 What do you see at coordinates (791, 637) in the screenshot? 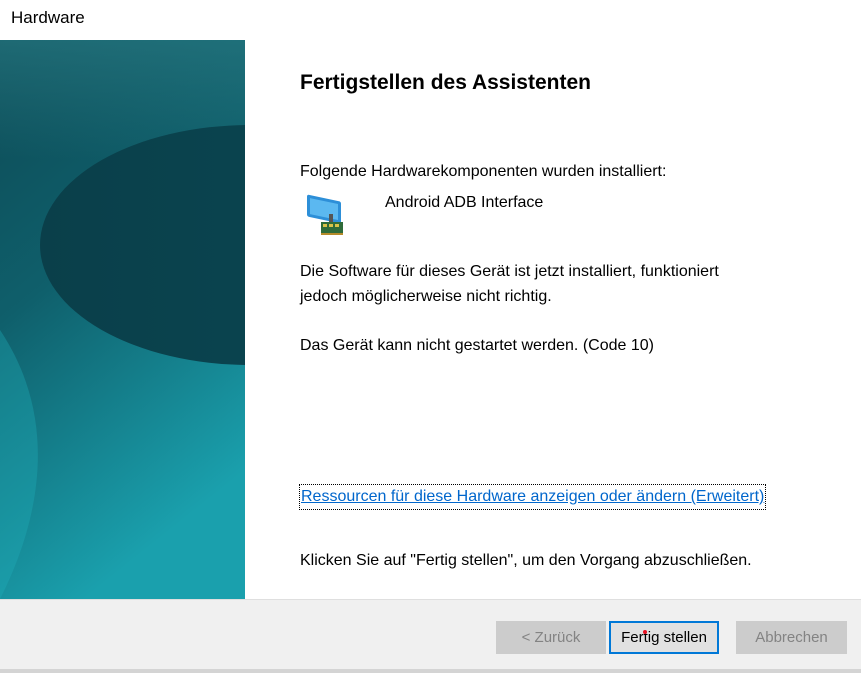
I see `cancel-button: Abbrechen` at bounding box center [791, 637].